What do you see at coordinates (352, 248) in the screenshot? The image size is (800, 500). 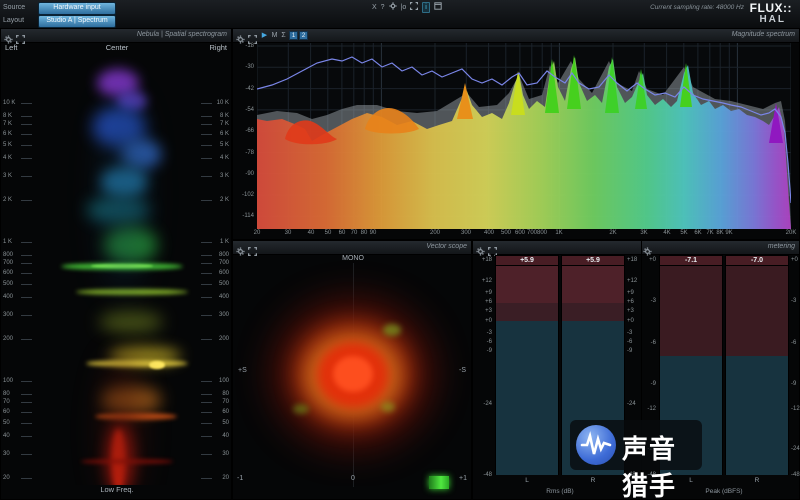 I see `vector-header: Vector scope` at bounding box center [352, 248].